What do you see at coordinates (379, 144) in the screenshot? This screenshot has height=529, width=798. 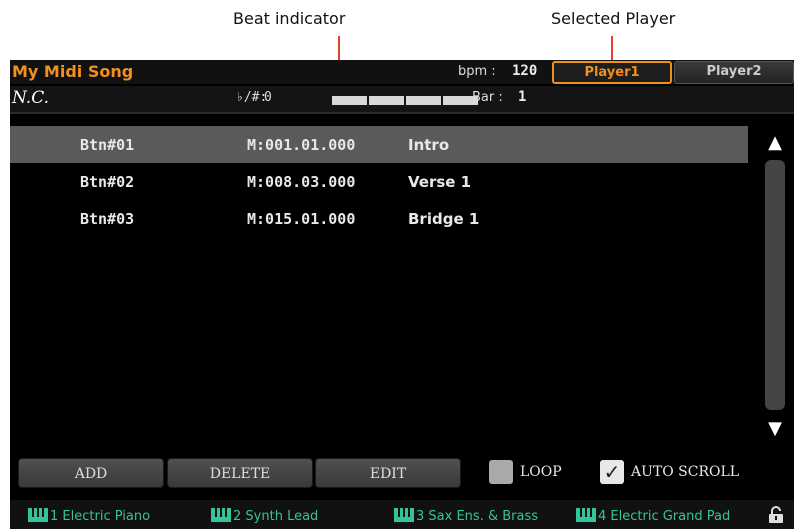 I see `list-item: Btn#01 M:001.01.000 Intro` at bounding box center [379, 144].